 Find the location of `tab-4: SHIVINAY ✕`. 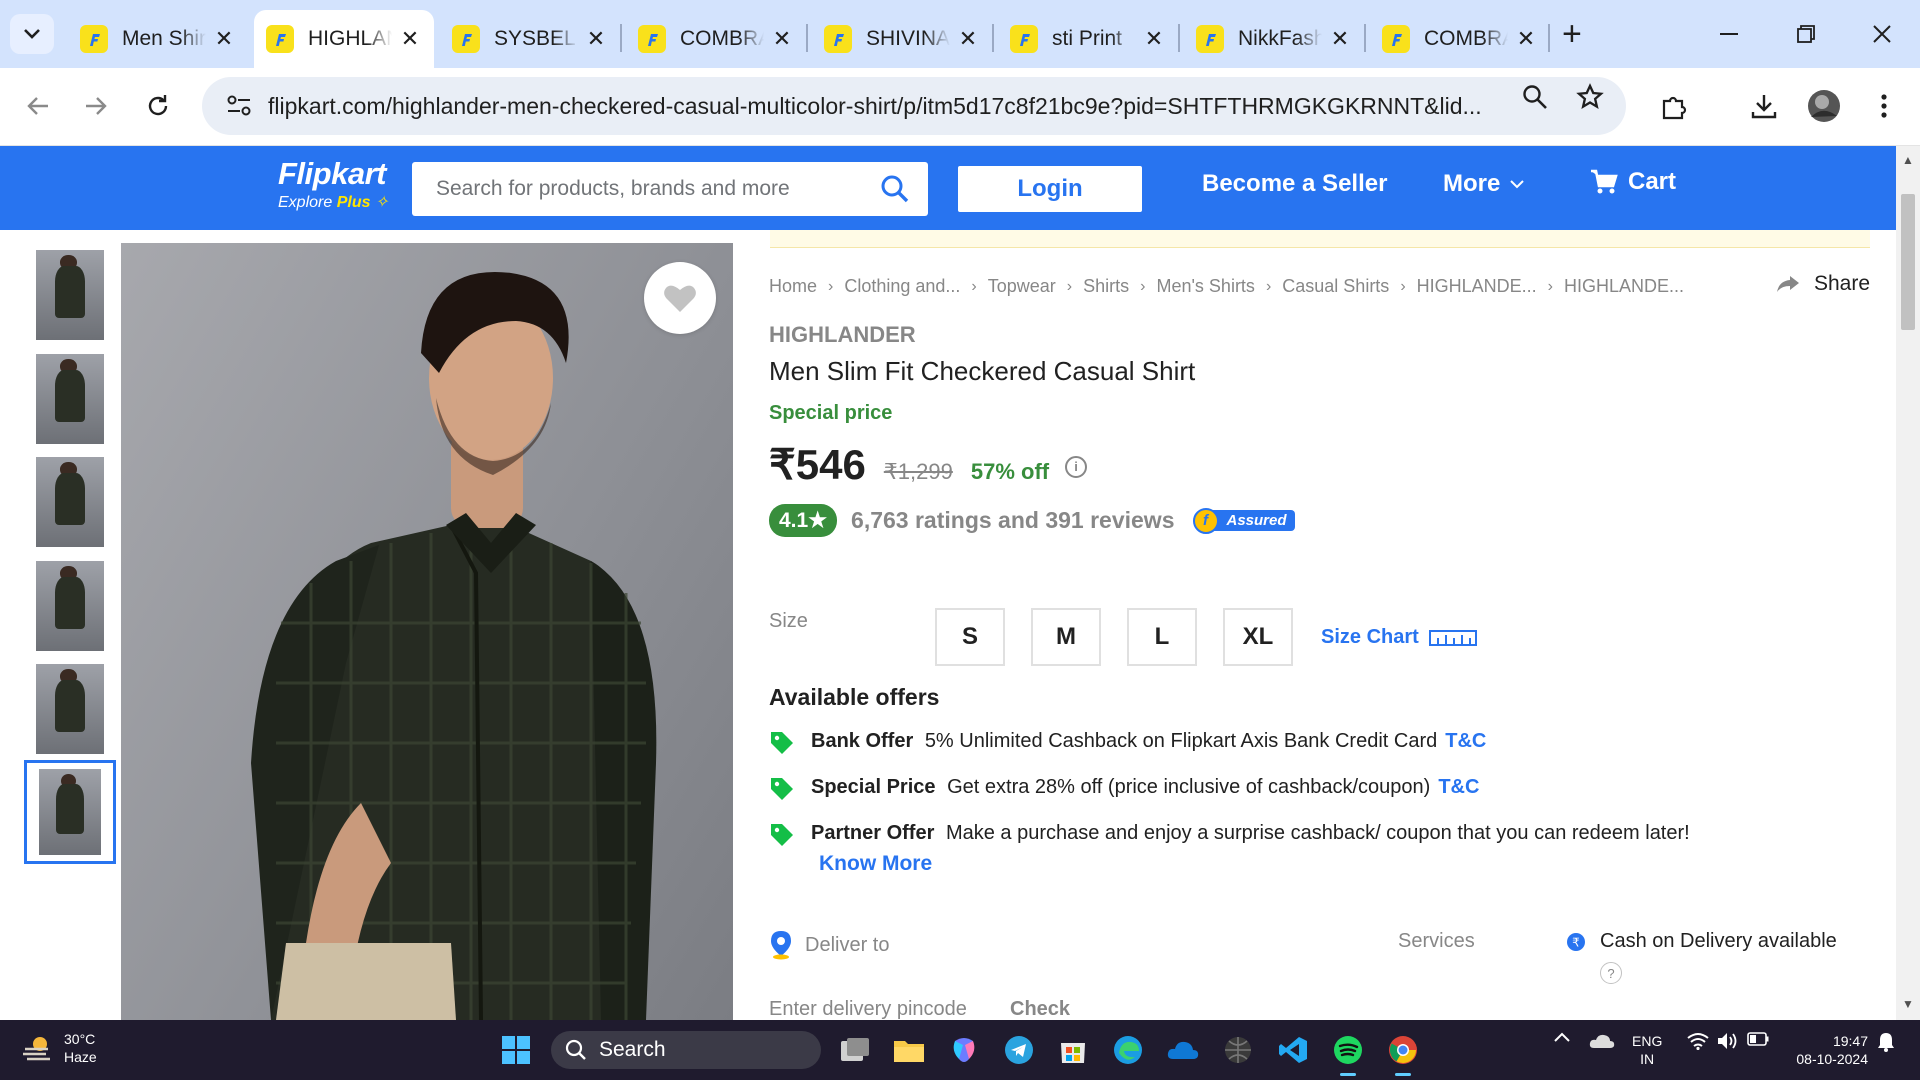

tab-4: SHIVINAY ✕ is located at coordinates (902, 39).